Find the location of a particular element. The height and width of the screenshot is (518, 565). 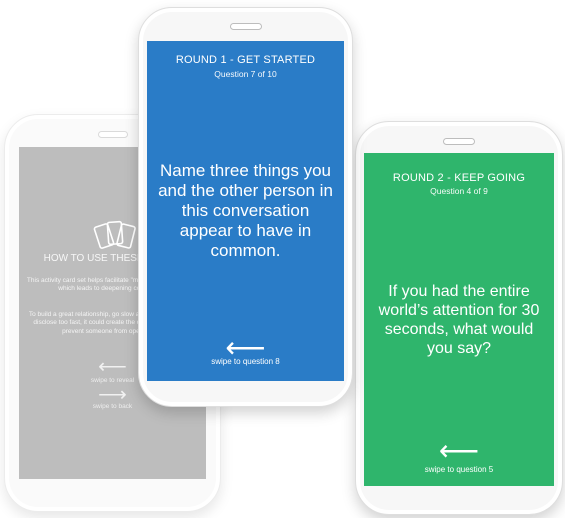

question-count: Question 7 of 10 is located at coordinates (245, 74).